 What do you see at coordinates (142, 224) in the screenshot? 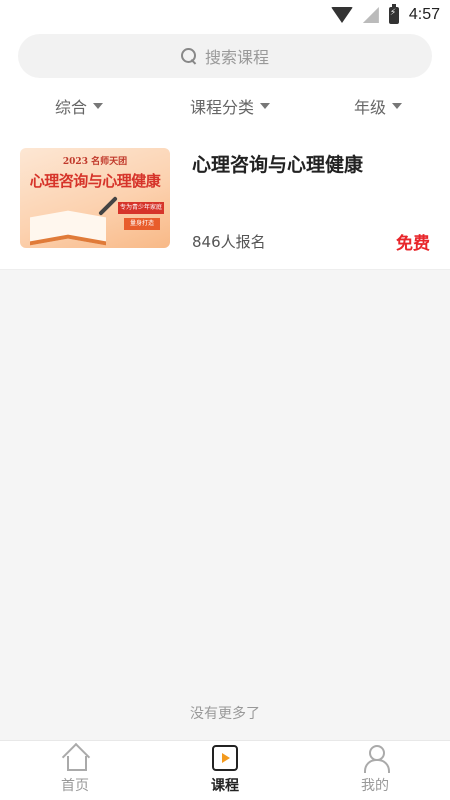
I see `thumbnail-tag: 量身打造` at bounding box center [142, 224].